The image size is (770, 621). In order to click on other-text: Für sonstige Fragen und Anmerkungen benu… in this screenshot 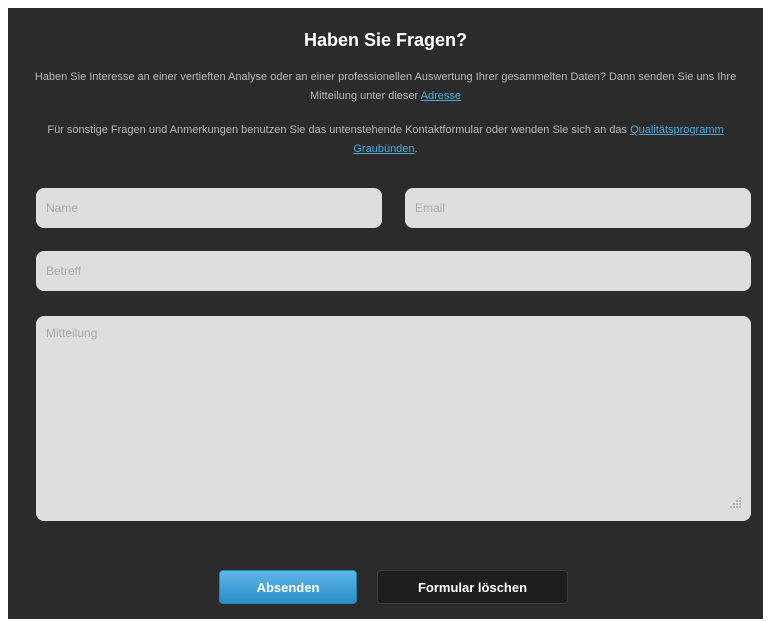, I will do `click(339, 130)`.